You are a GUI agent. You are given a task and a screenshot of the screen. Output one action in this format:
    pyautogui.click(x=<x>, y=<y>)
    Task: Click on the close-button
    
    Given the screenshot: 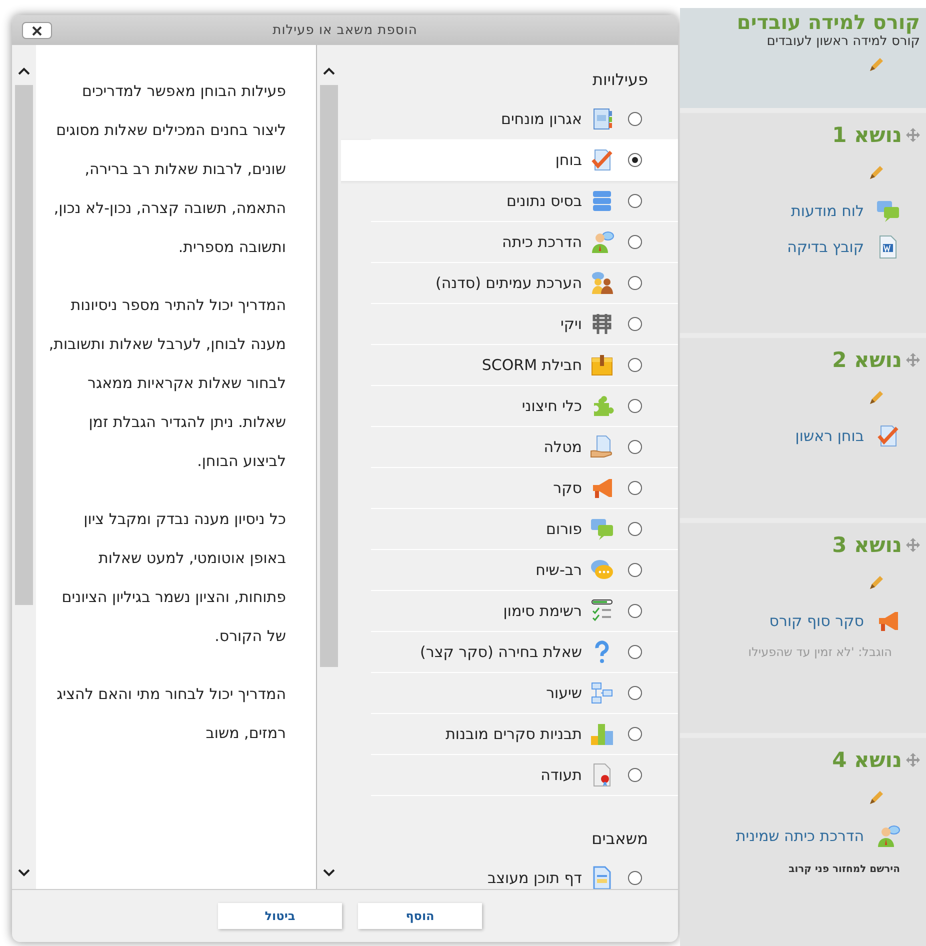 What is the action you would take?
    pyautogui.click(x=37, y=30)
    